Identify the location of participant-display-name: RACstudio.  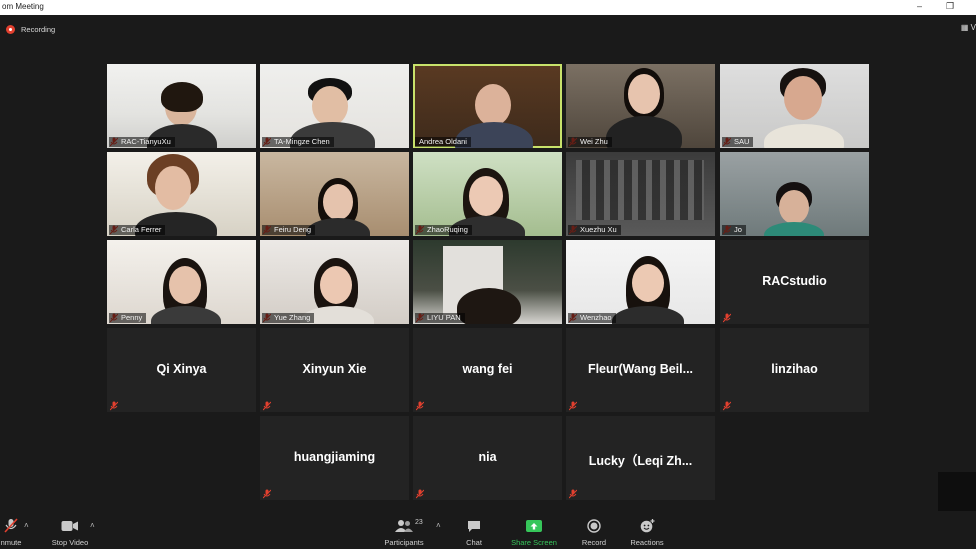
(794, 281).